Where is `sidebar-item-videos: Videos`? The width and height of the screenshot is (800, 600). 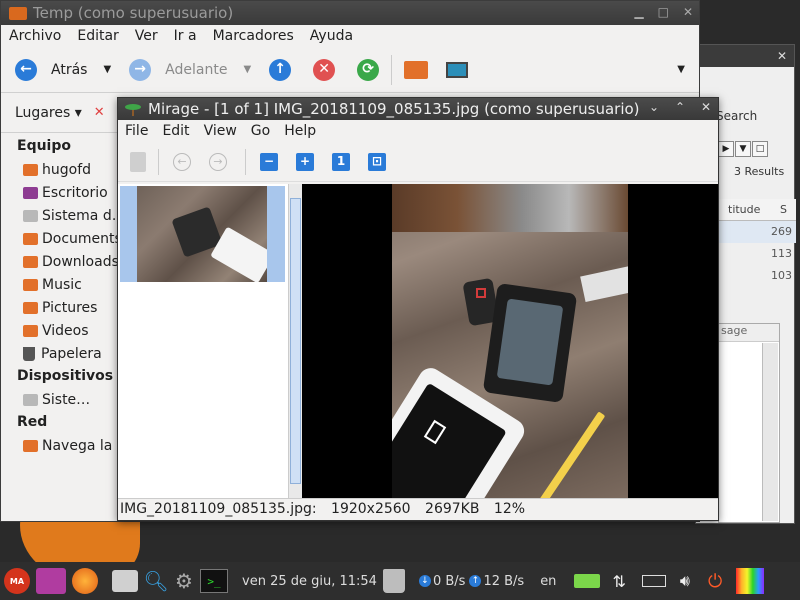
sidebar-item-videos: Videos is located at coordinates (60, 330).